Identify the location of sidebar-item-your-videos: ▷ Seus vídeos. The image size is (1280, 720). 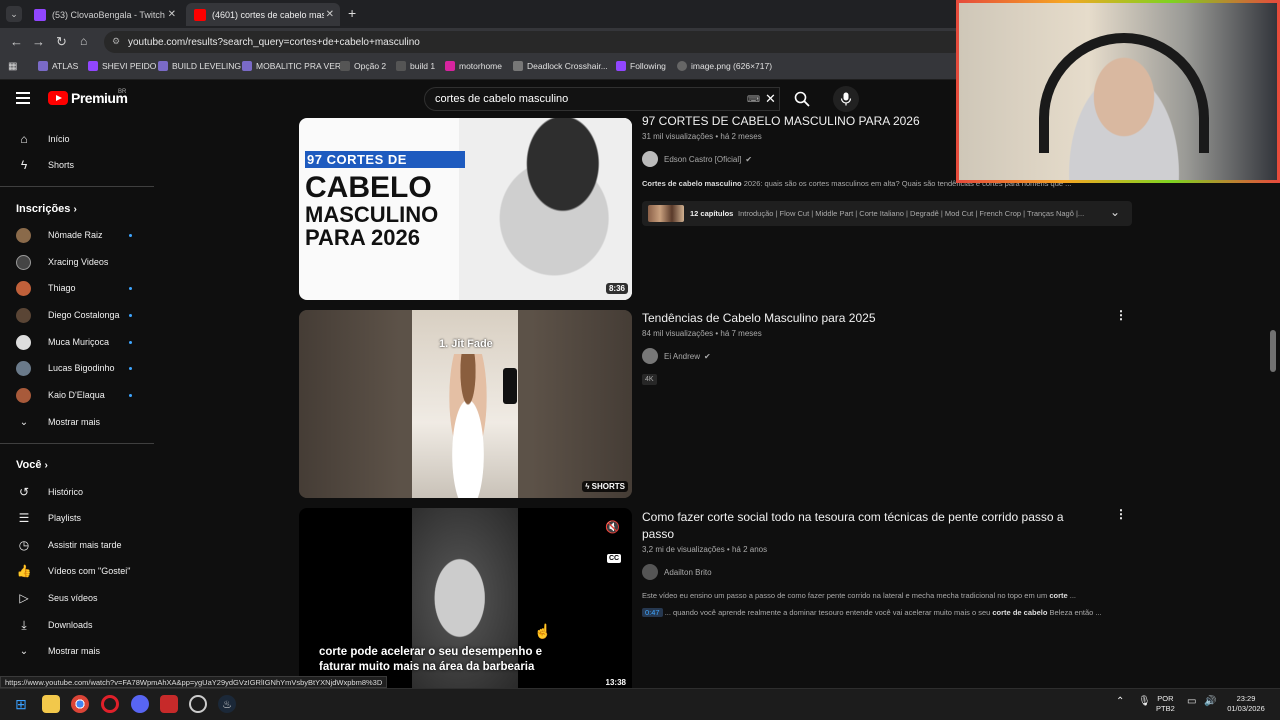
(77, 598).